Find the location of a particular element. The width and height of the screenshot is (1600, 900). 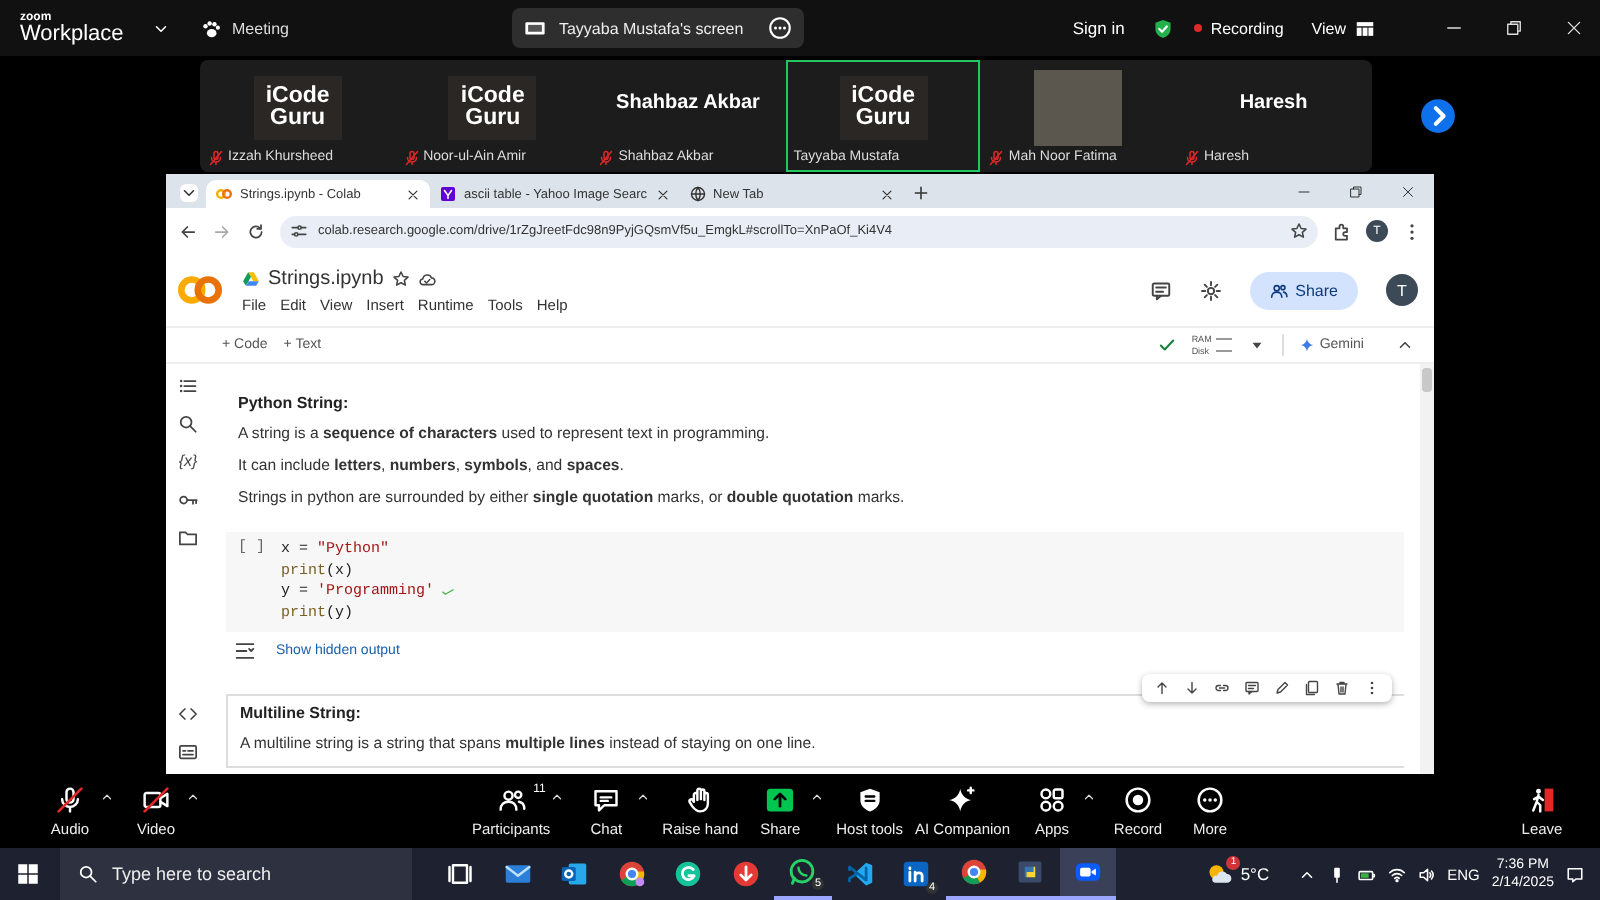

taskbar-app-button is located at coordinates (1087, 874).